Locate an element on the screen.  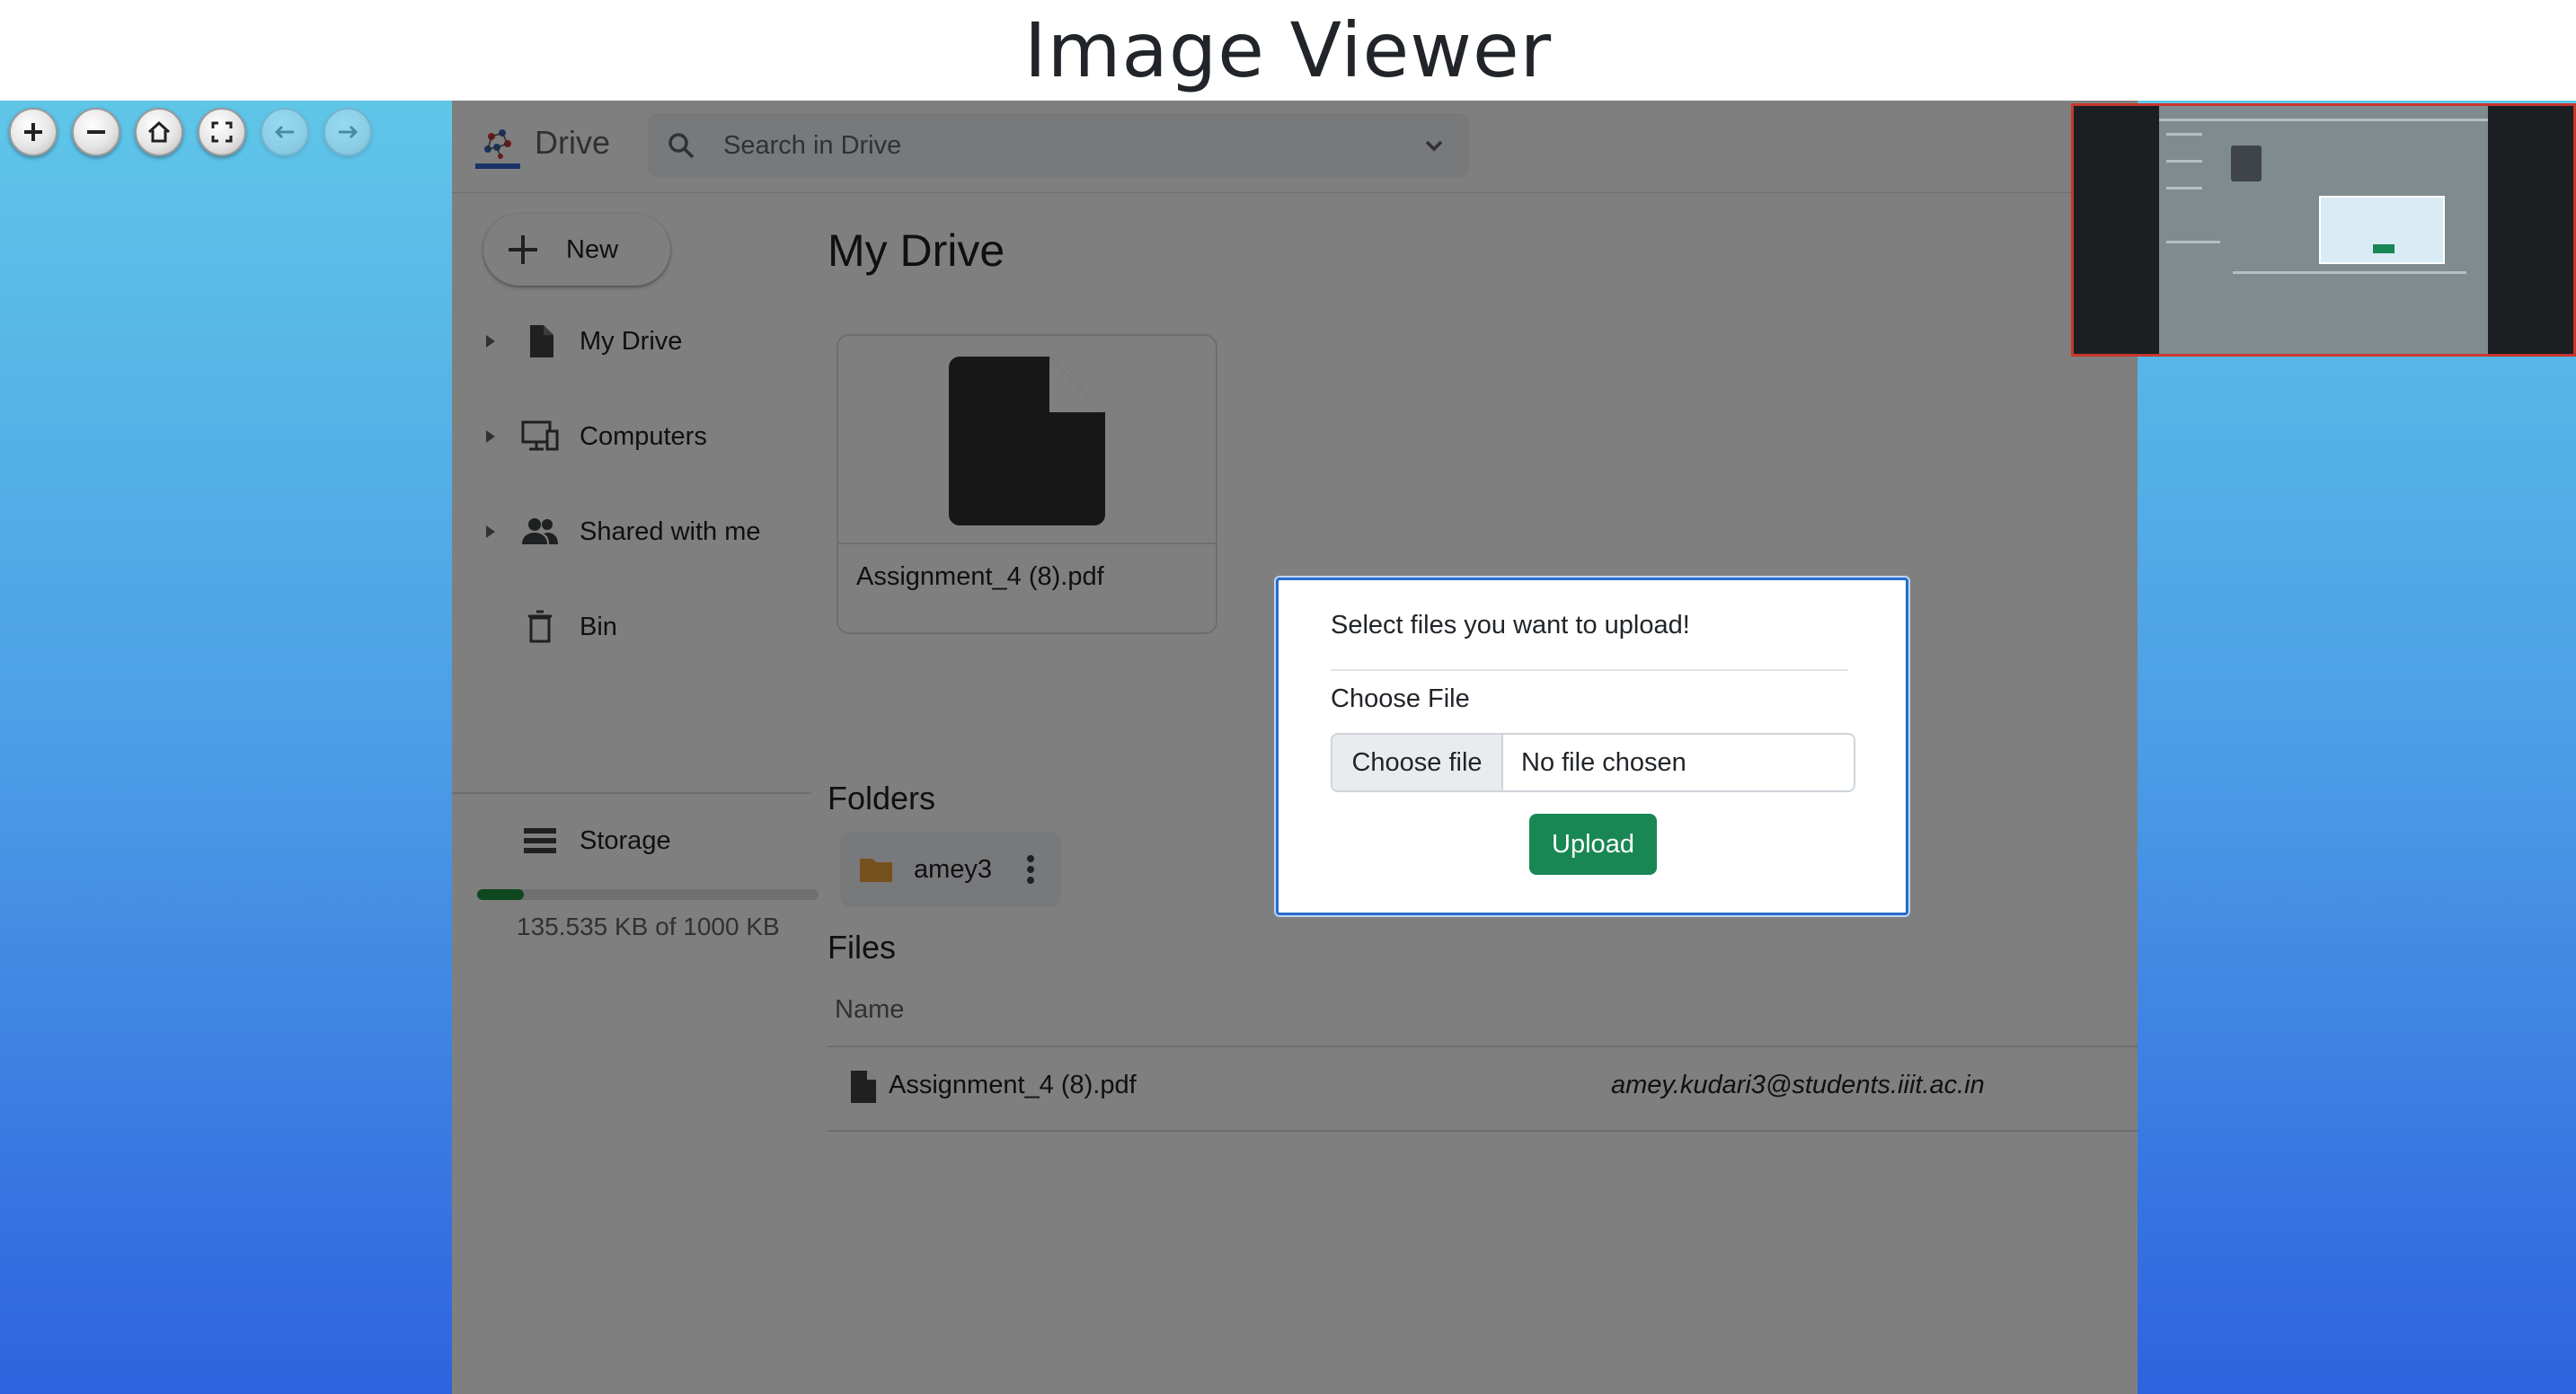
next-button is located at coordinates (347, 132).